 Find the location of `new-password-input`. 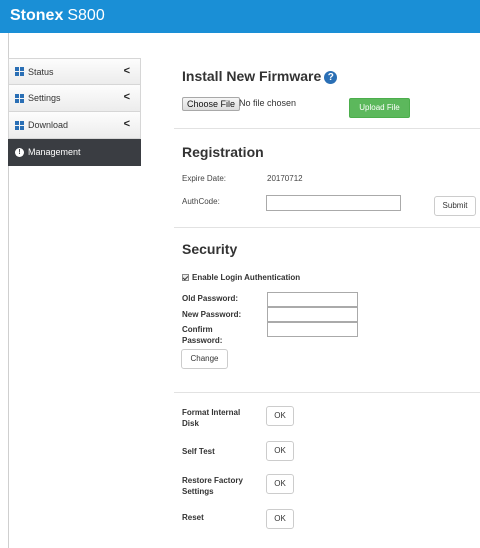

new-password-input is located at coordinates (312, 314).